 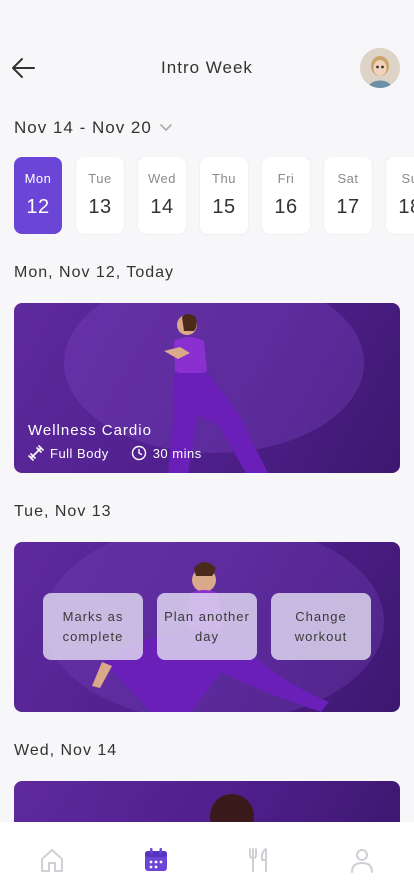 What do you see at coordinates (100, 178) in the screenshot?
I see `day-name: Tue` at bounding box center [100, 178].